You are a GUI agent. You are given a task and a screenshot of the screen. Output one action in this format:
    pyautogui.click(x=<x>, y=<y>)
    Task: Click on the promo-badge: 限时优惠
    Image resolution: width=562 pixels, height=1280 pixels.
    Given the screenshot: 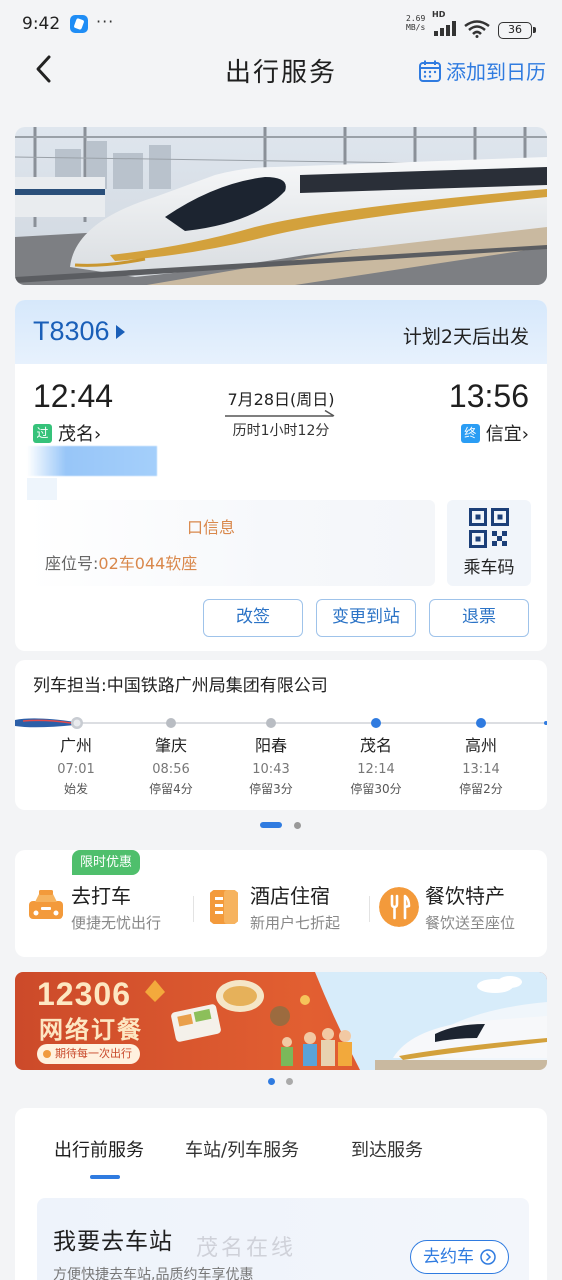 What is the action you would take?
    pyautogui.click(x=106, y=862)
    